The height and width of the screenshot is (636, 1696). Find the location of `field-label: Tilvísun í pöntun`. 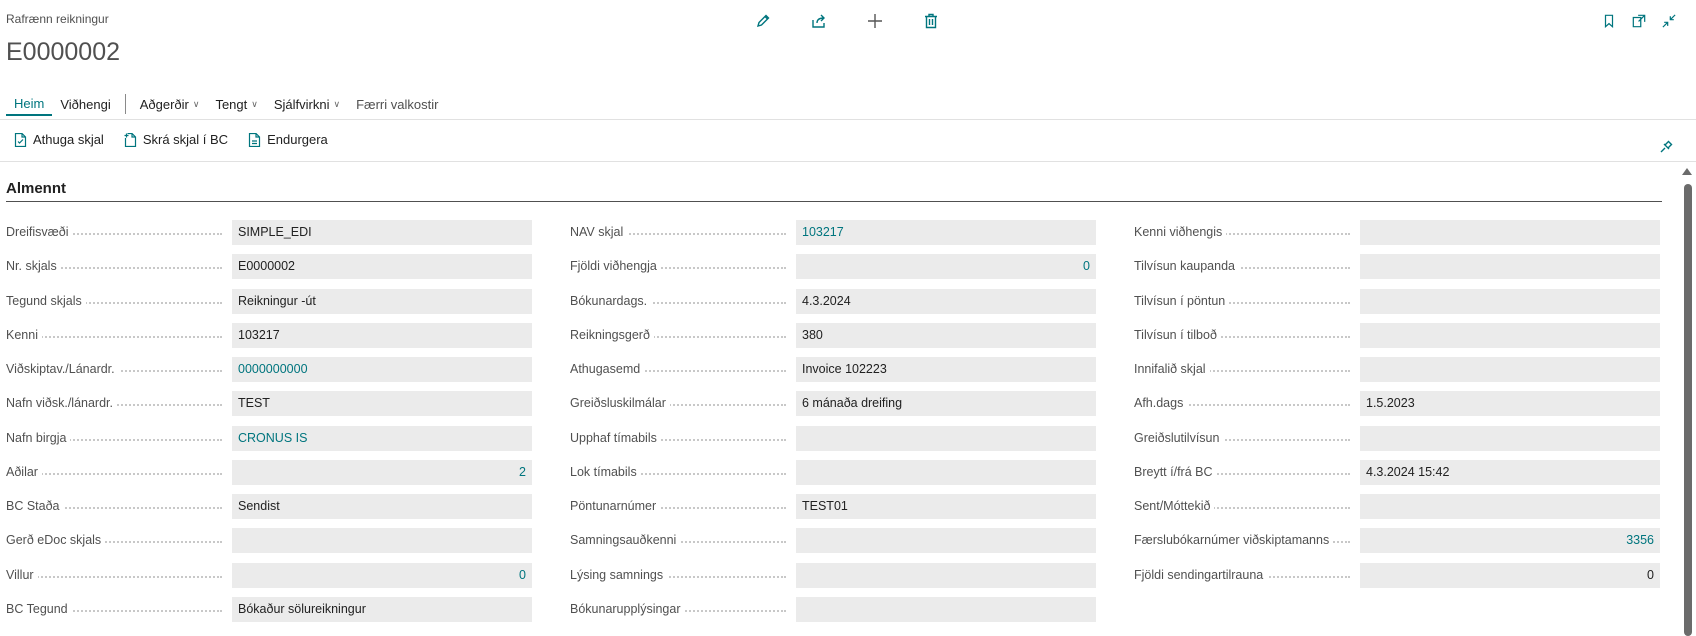

field-label: Tilvísun í pöntun is located at coordinates (1182, 301).